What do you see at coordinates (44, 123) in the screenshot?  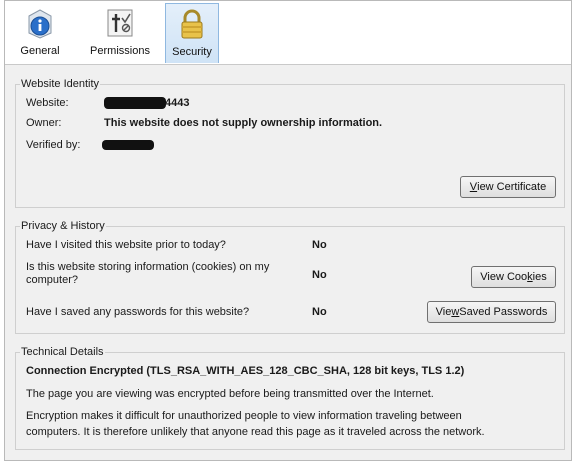 I see `owner-label: Owner:` at bounding box center [44, 123].